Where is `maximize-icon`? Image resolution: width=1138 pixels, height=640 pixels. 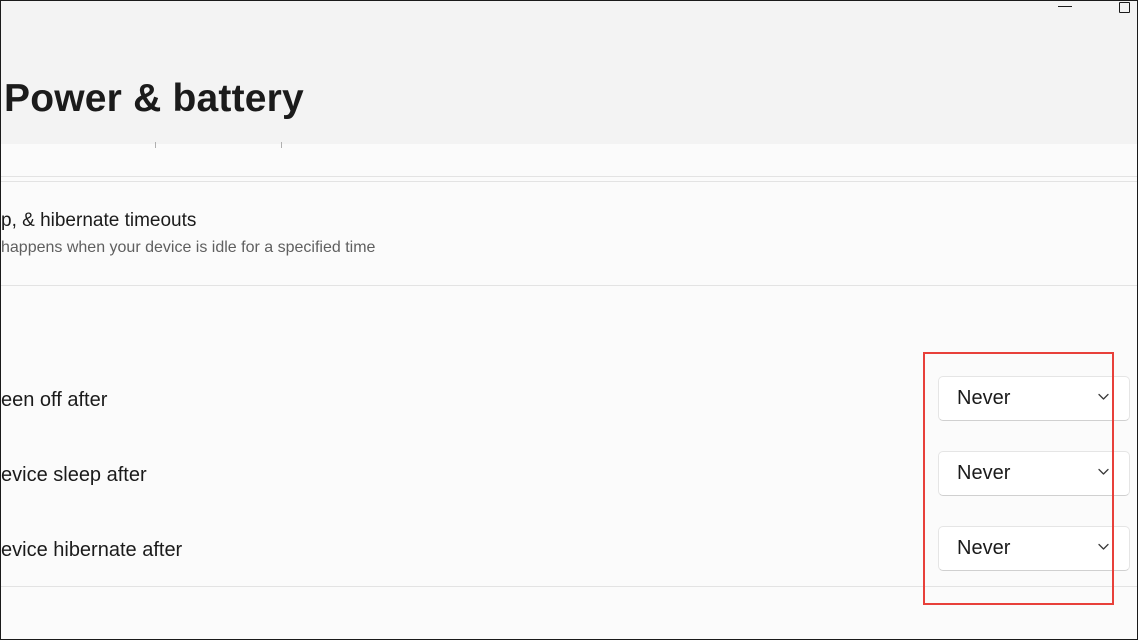
maximize-icon is located at coordinates (1124, 7).